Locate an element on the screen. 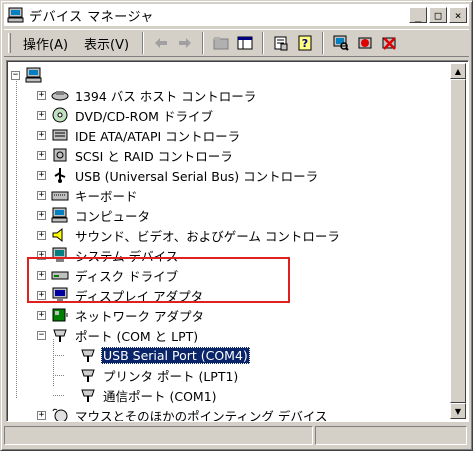 Image resolution: width=473 pixels, height=451 pixels. tree-child-item: 通信ポート (COM1) is located at coordinates (142, 395).